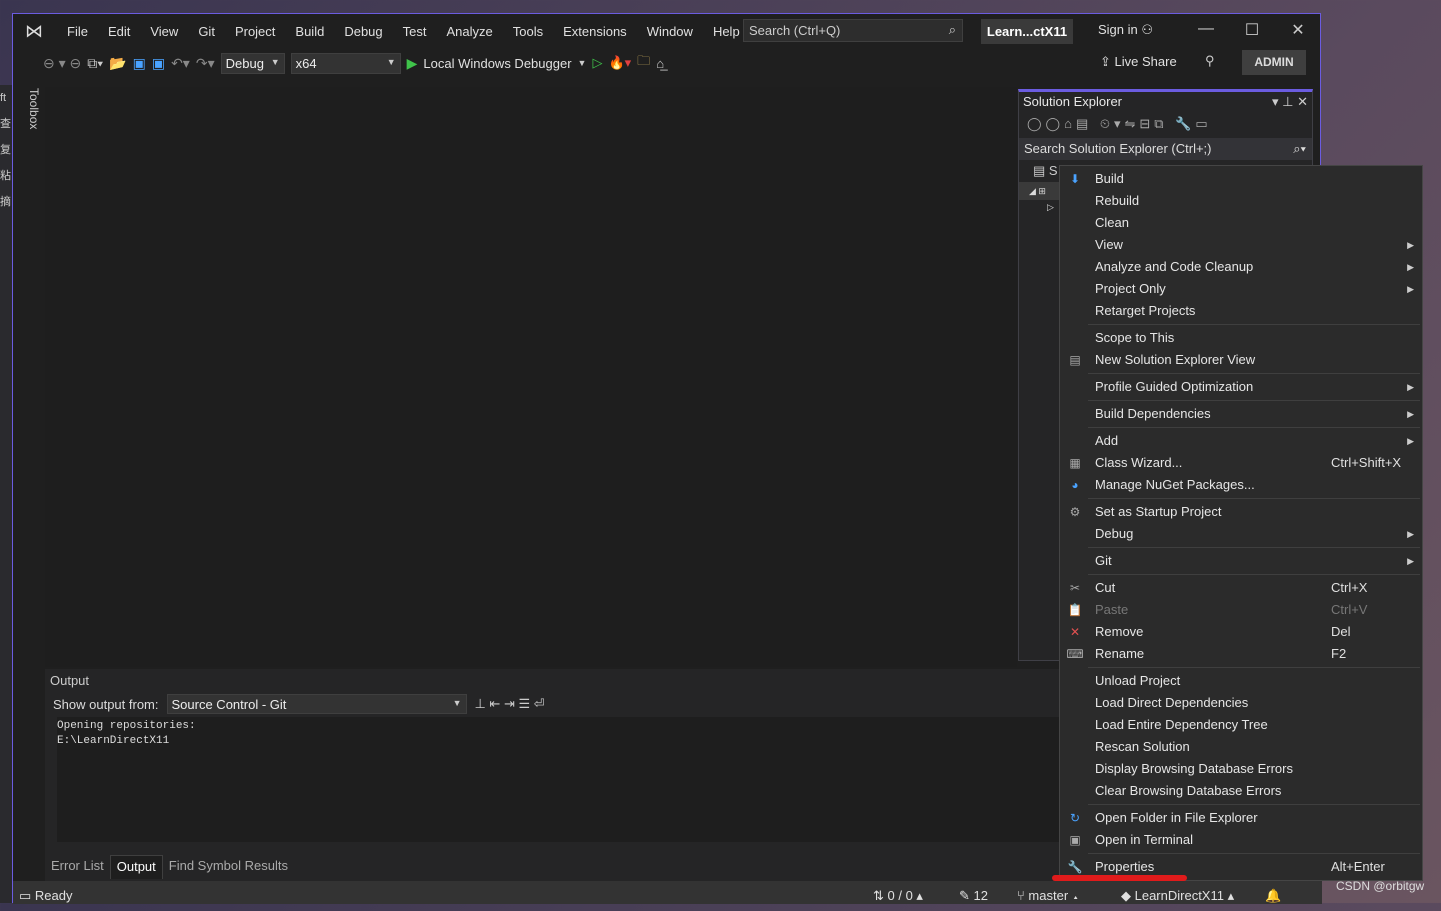 The image size is (1441, 911). Describe the element at coordinates (228, 867) in the screenshot. I see `tab-find-symbol-results: Find Symbol Results` at that location.